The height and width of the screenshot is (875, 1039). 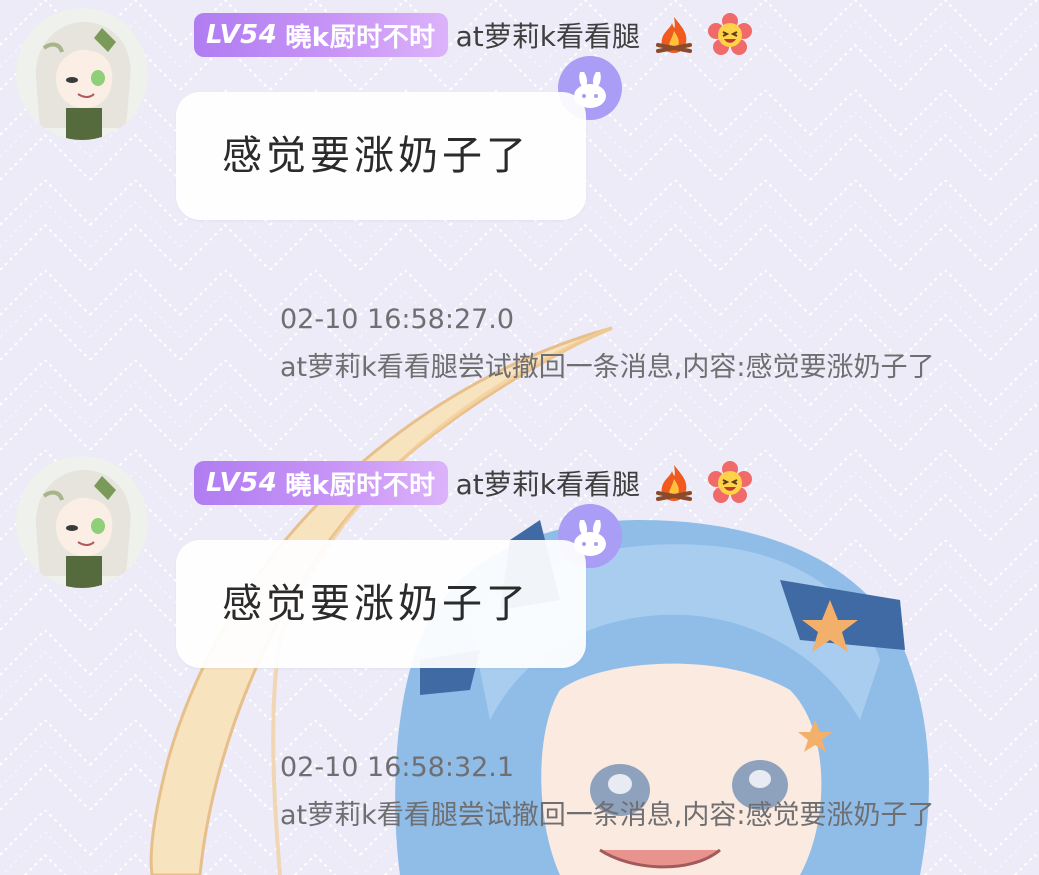 I want to click on notice-time: 02-10 16:58:27.0, so click(x=397, y=319).